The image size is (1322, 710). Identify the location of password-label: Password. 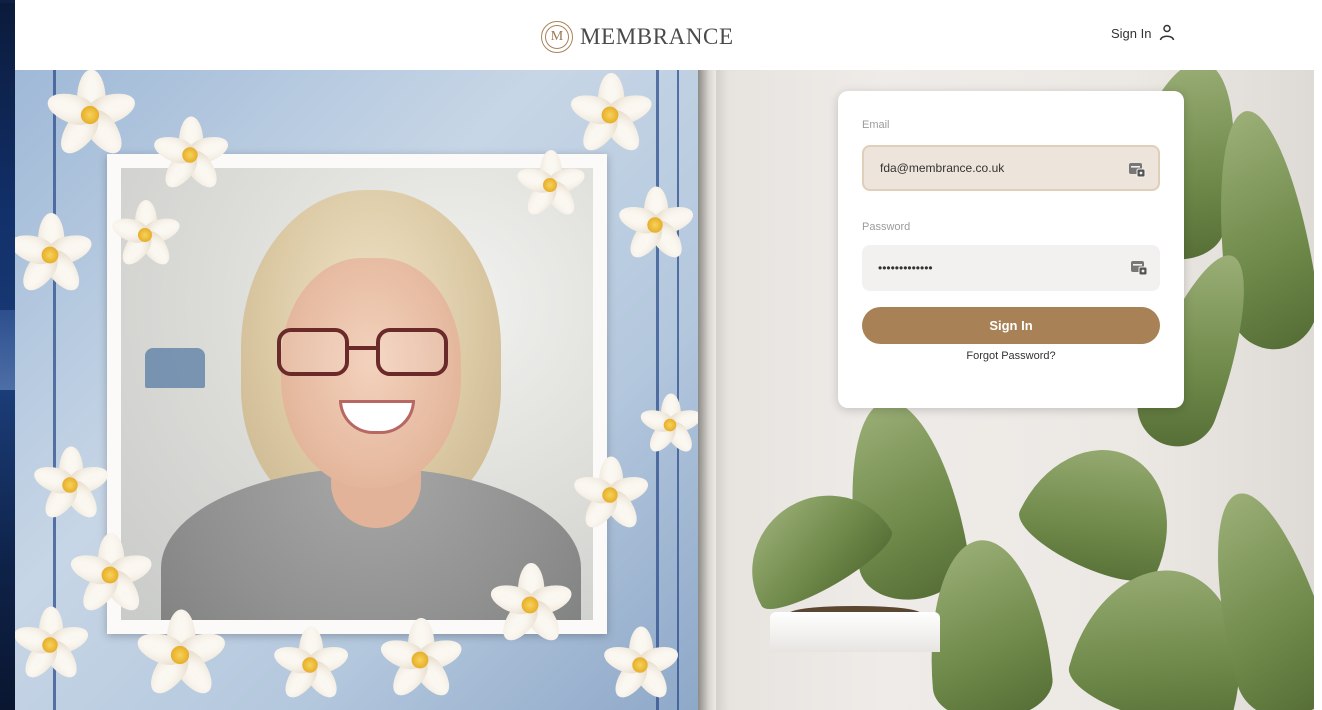
(886, 227).